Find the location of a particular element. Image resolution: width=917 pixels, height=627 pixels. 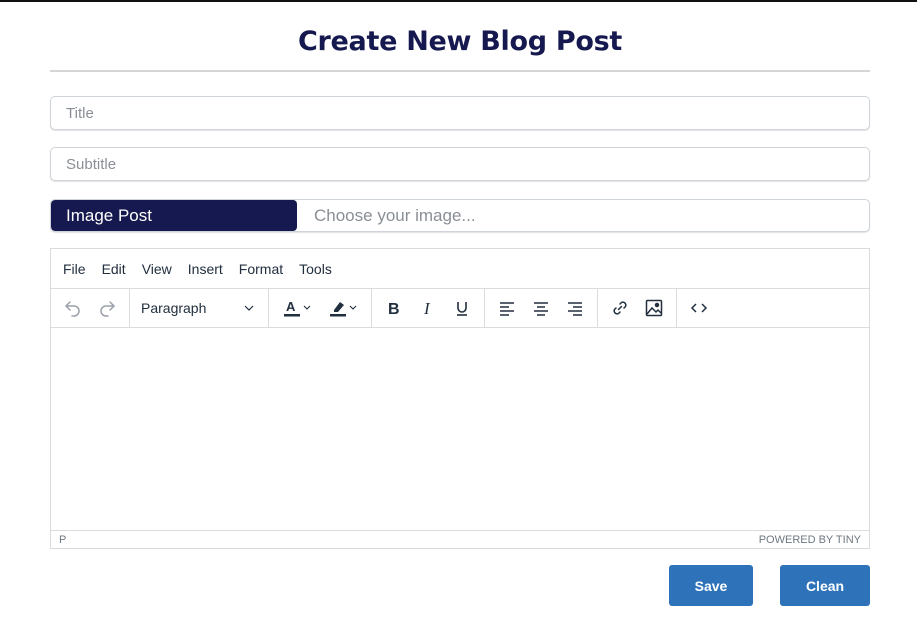

svg-text: A is located at coordinates (291, 306).